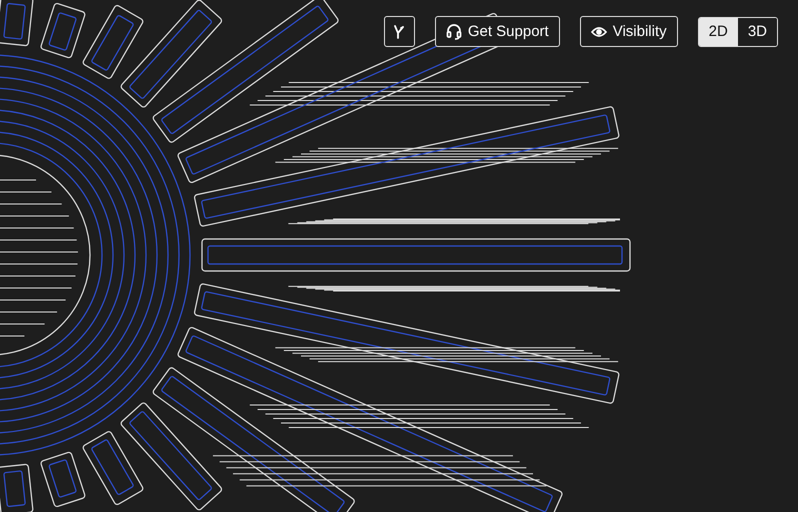  I want to click on branch-button, so click(399, 31).